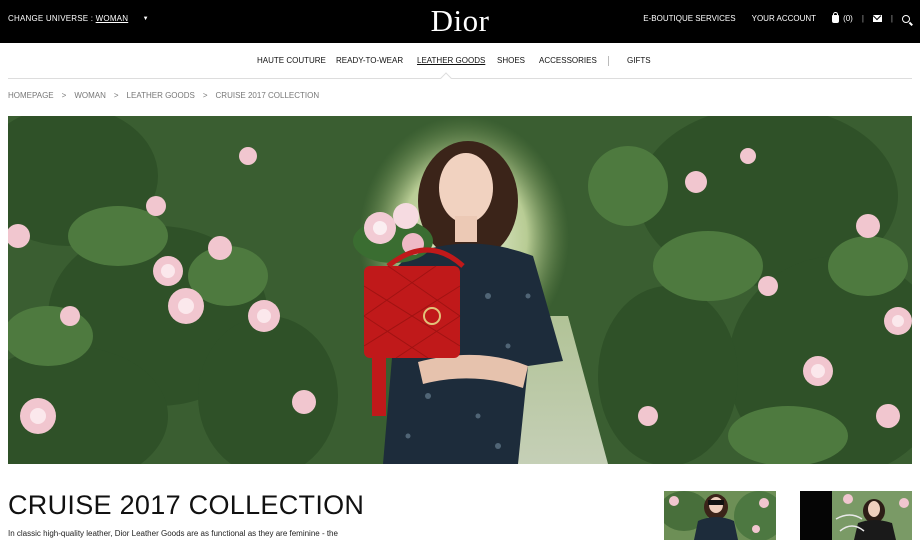 The width and height of the screenshot is (920, 540). Describe the element at coordinates (161, 95) in the screenshot. I see `breadcrumb-leather-goods: LEATHER GOODS` at that location.